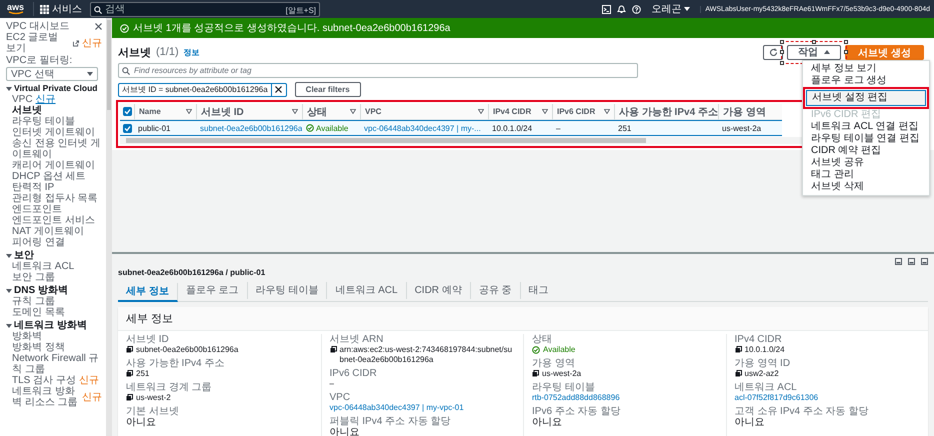  I want to click on menu-item: CIDR 예약 편집, so click(866, 151).